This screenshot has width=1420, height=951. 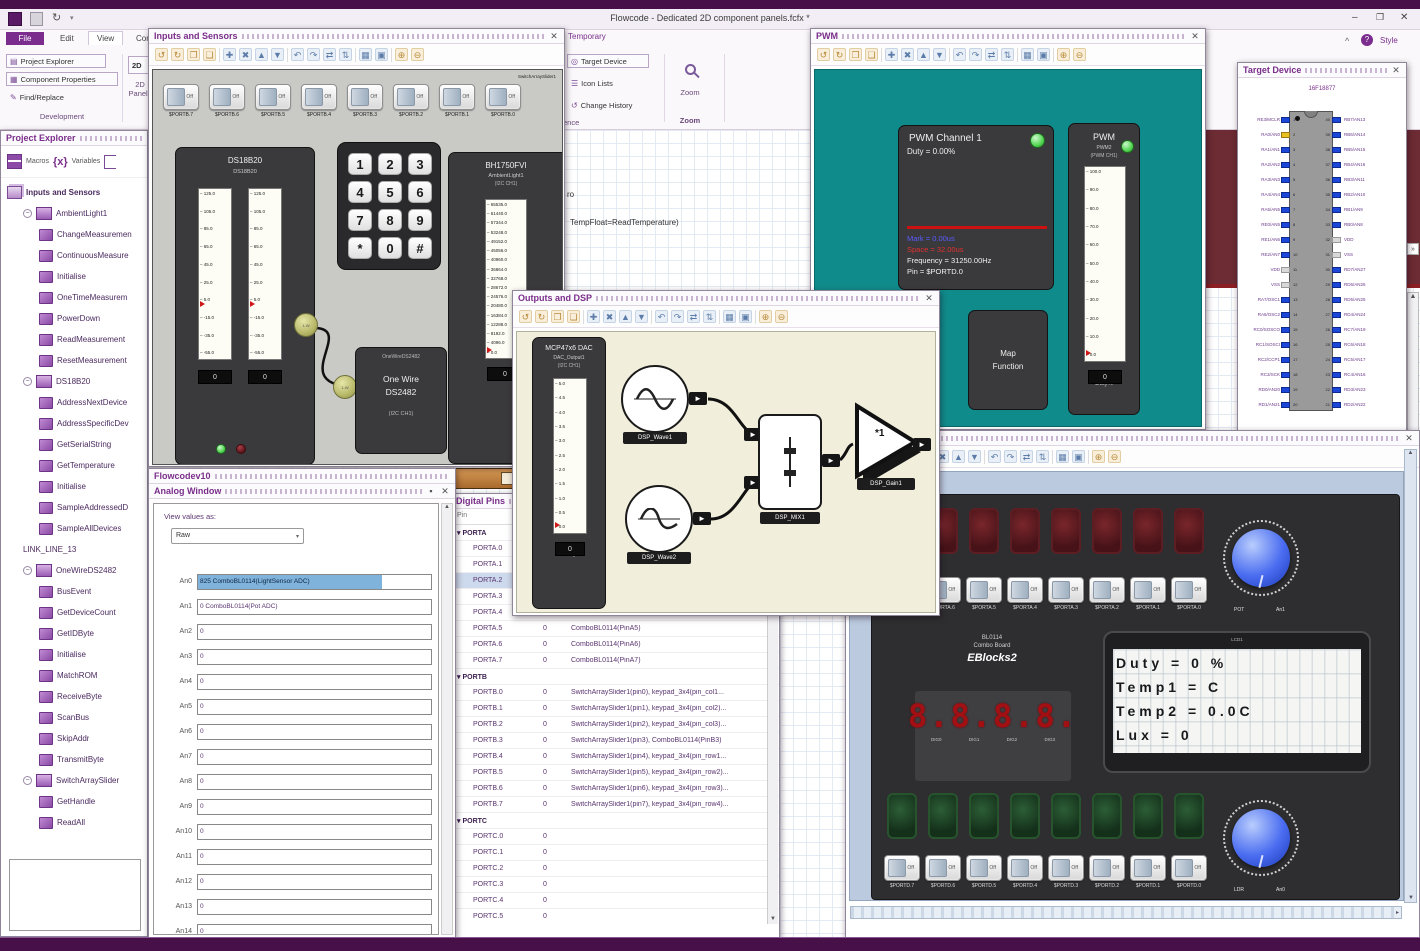 I want to click on tree-item: MatchROM, so click(x=75, y=675).